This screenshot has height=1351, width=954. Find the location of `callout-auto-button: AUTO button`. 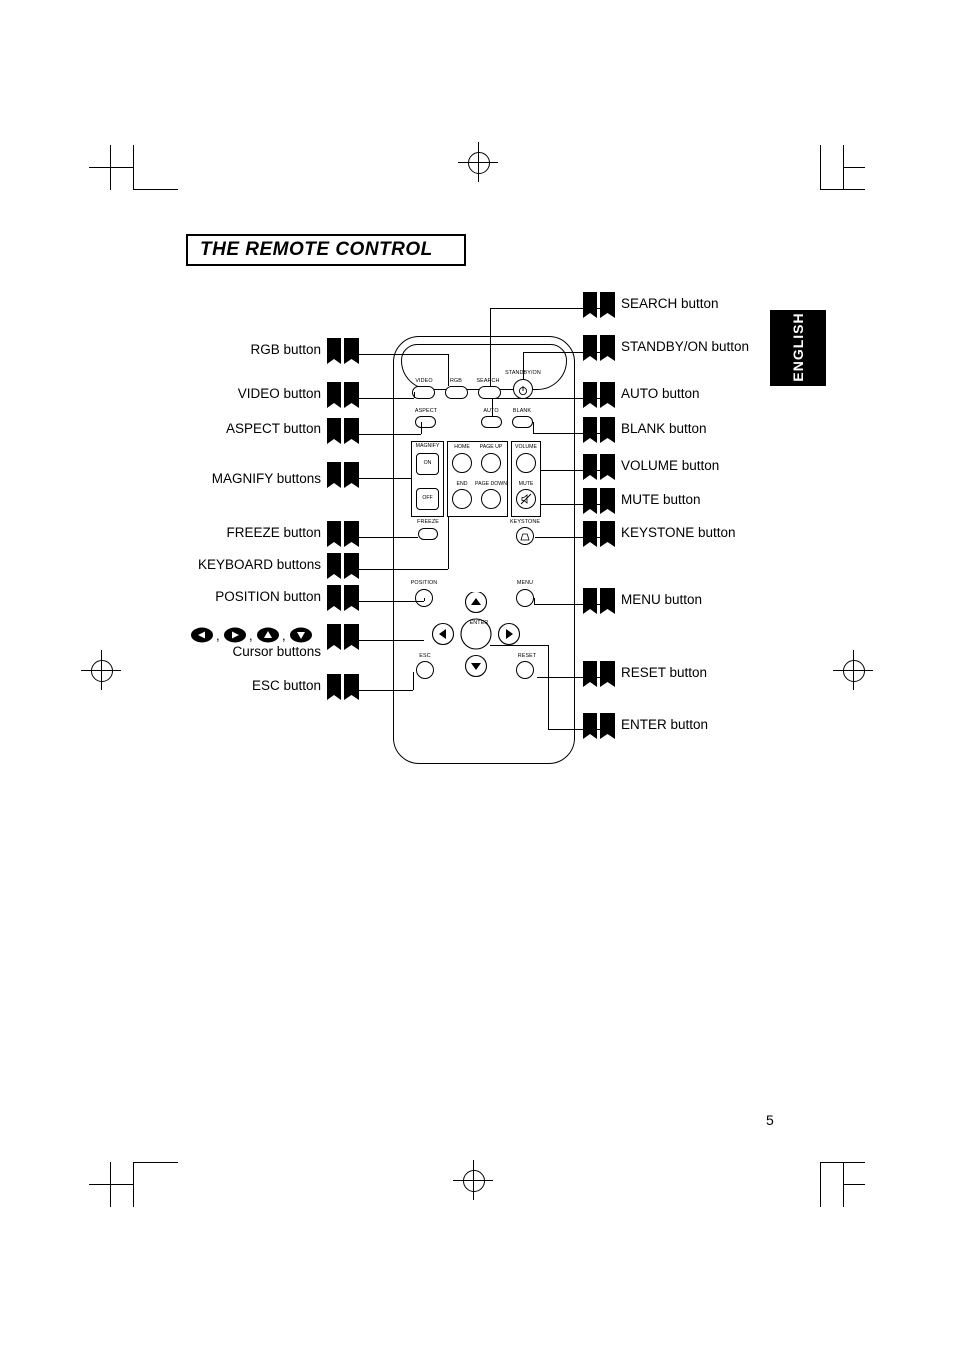

callout-auto-button: AUTO button is located at coordinates (660, 393).